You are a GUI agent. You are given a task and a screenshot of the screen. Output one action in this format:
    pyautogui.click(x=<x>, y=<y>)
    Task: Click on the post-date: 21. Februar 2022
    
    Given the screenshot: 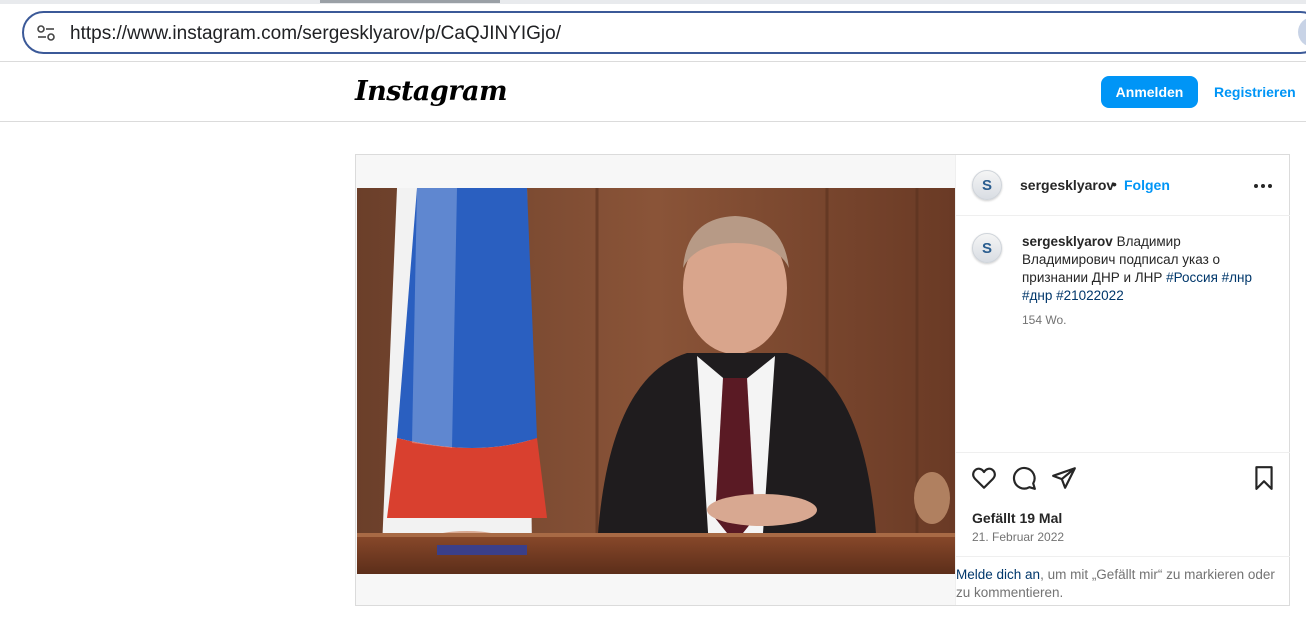 What is the action you would take?
    pyautogui.click(x=1018, y=537)
    